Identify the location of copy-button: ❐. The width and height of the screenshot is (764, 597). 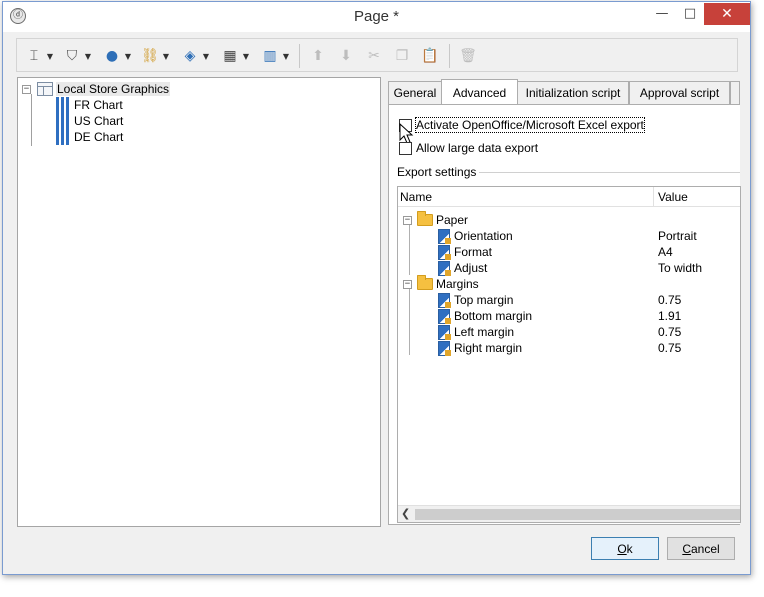
(402, 56).